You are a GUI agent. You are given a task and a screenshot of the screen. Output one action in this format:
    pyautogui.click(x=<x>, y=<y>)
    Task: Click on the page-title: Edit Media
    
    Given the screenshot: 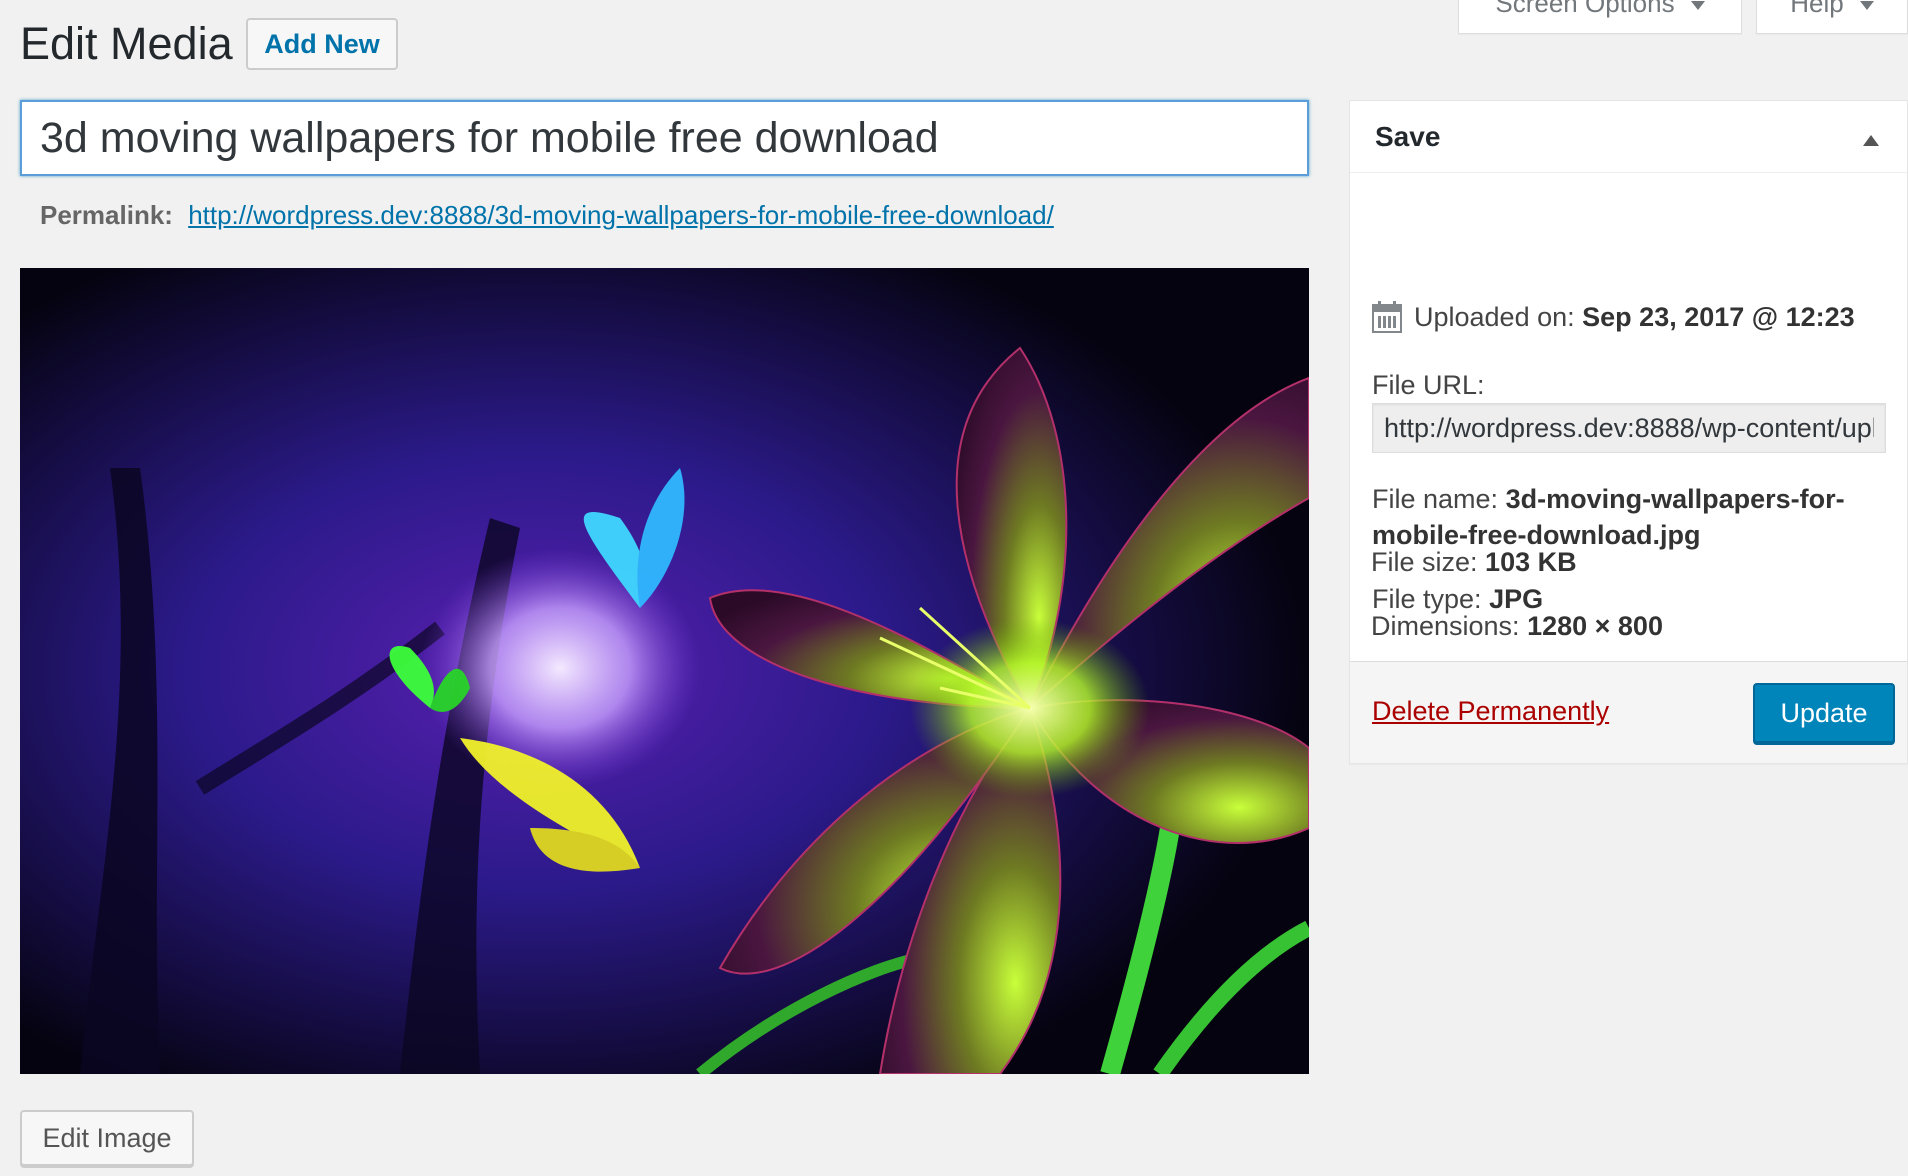 What is the action you would take?
    pyautogui.click(x=126, y=43)
    